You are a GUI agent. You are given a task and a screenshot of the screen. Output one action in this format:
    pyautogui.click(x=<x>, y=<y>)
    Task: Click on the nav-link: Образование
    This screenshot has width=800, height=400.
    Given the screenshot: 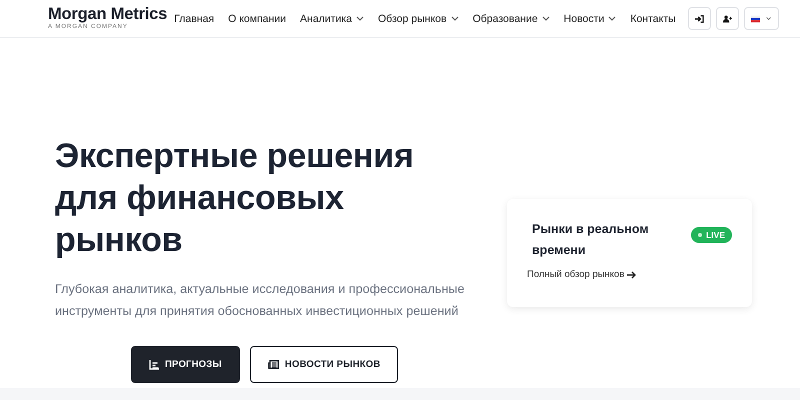 What is the action you would take?
    pyautogui.click(x=511, y=18)
    